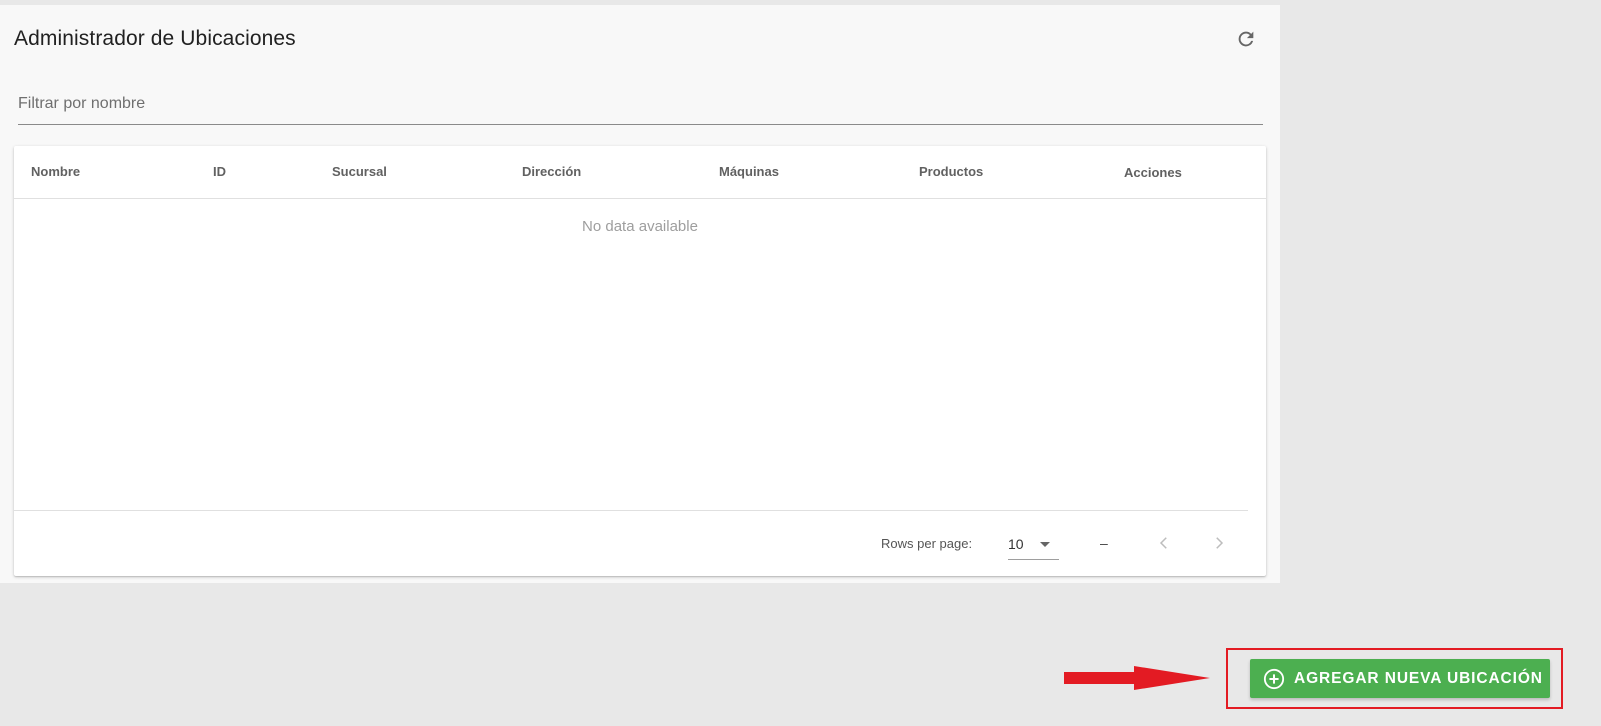  I want to click on filter-field, so click(640, 105).